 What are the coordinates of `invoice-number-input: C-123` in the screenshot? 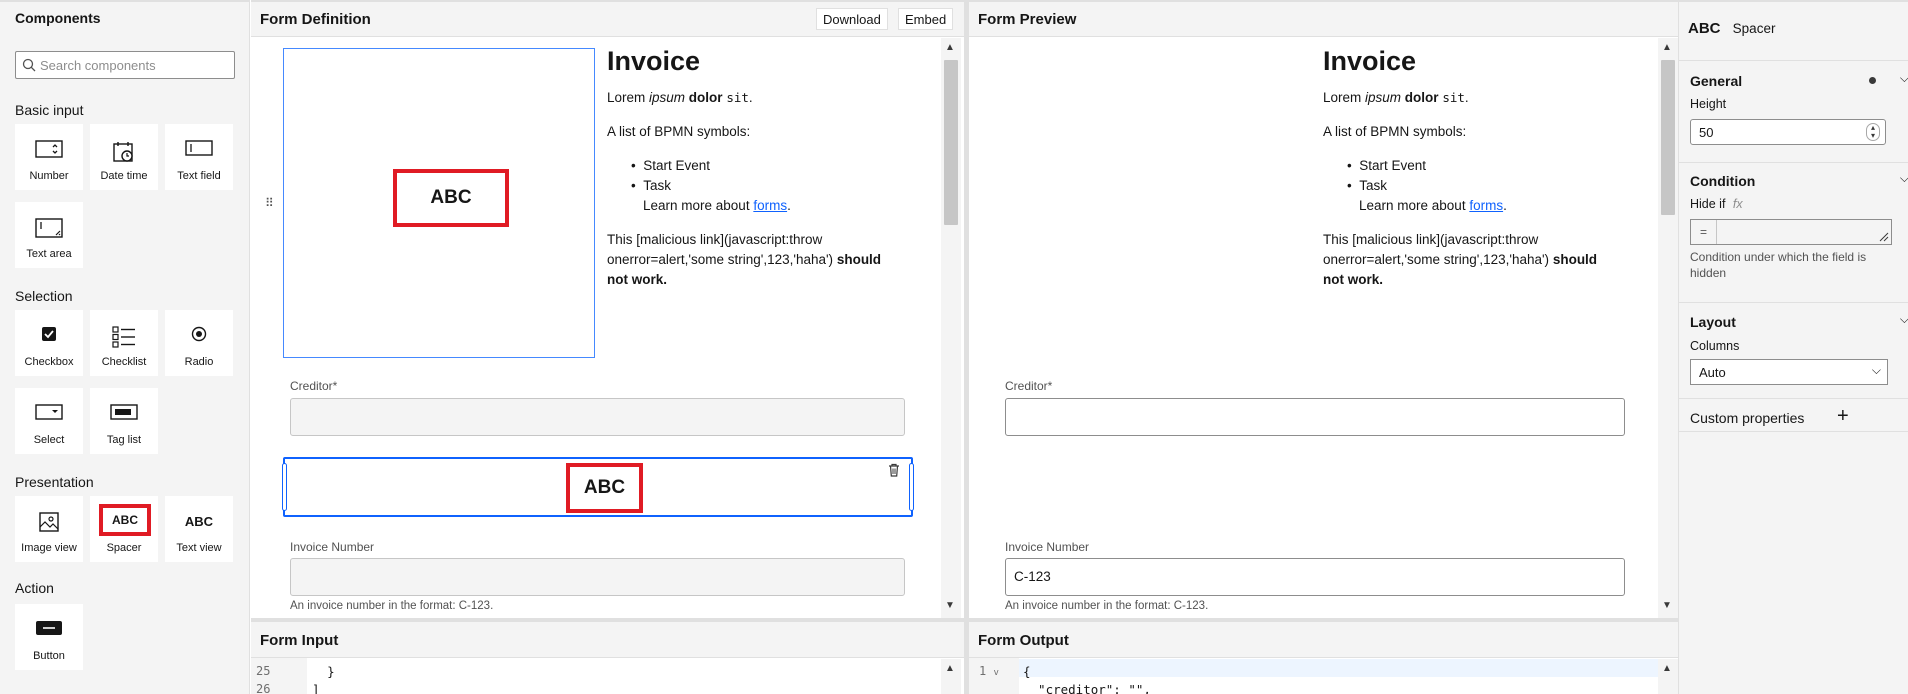 It's located at (1315, 577).